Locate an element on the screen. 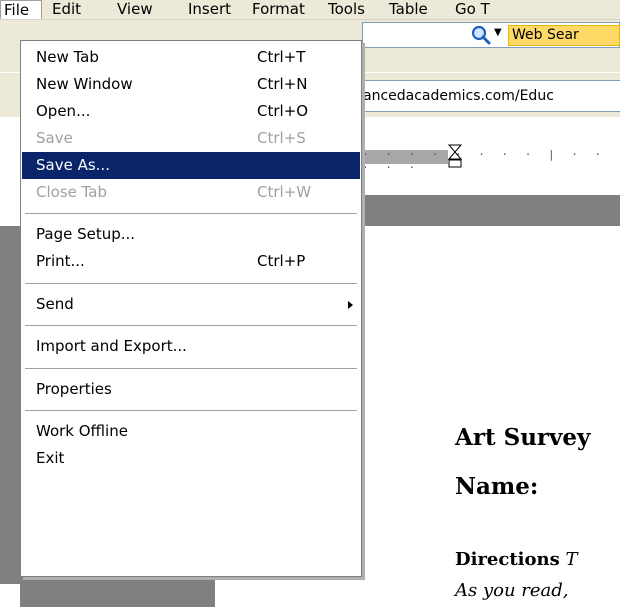 The width and height of the screenshot is (620, 607). menu-item-label: Exit is located at coordinates (50, 458).